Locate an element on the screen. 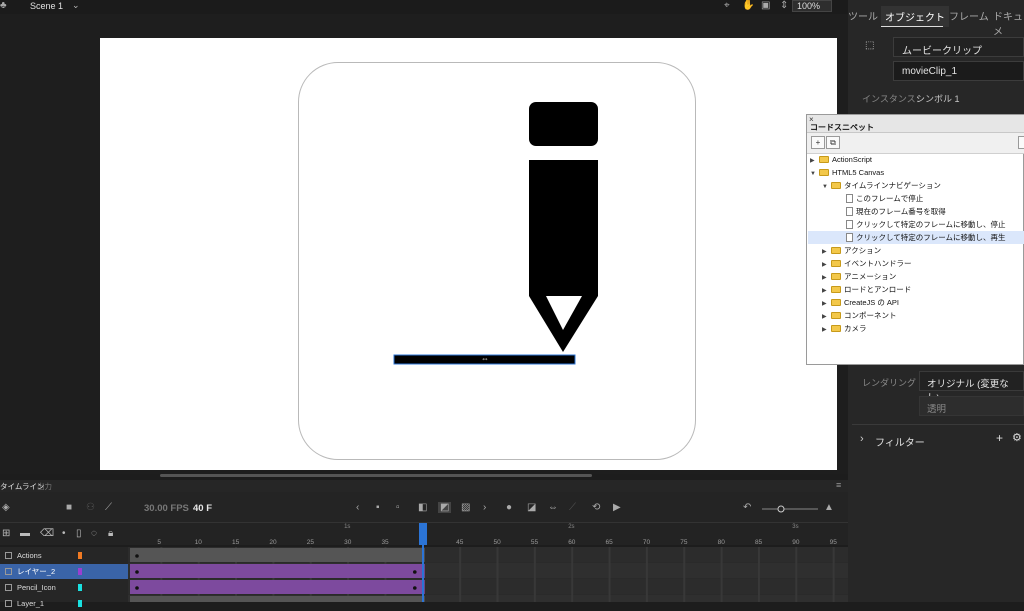 The image size is (1024, 611). gear-icon: ⚙ is located at coordinates (1017, 437).